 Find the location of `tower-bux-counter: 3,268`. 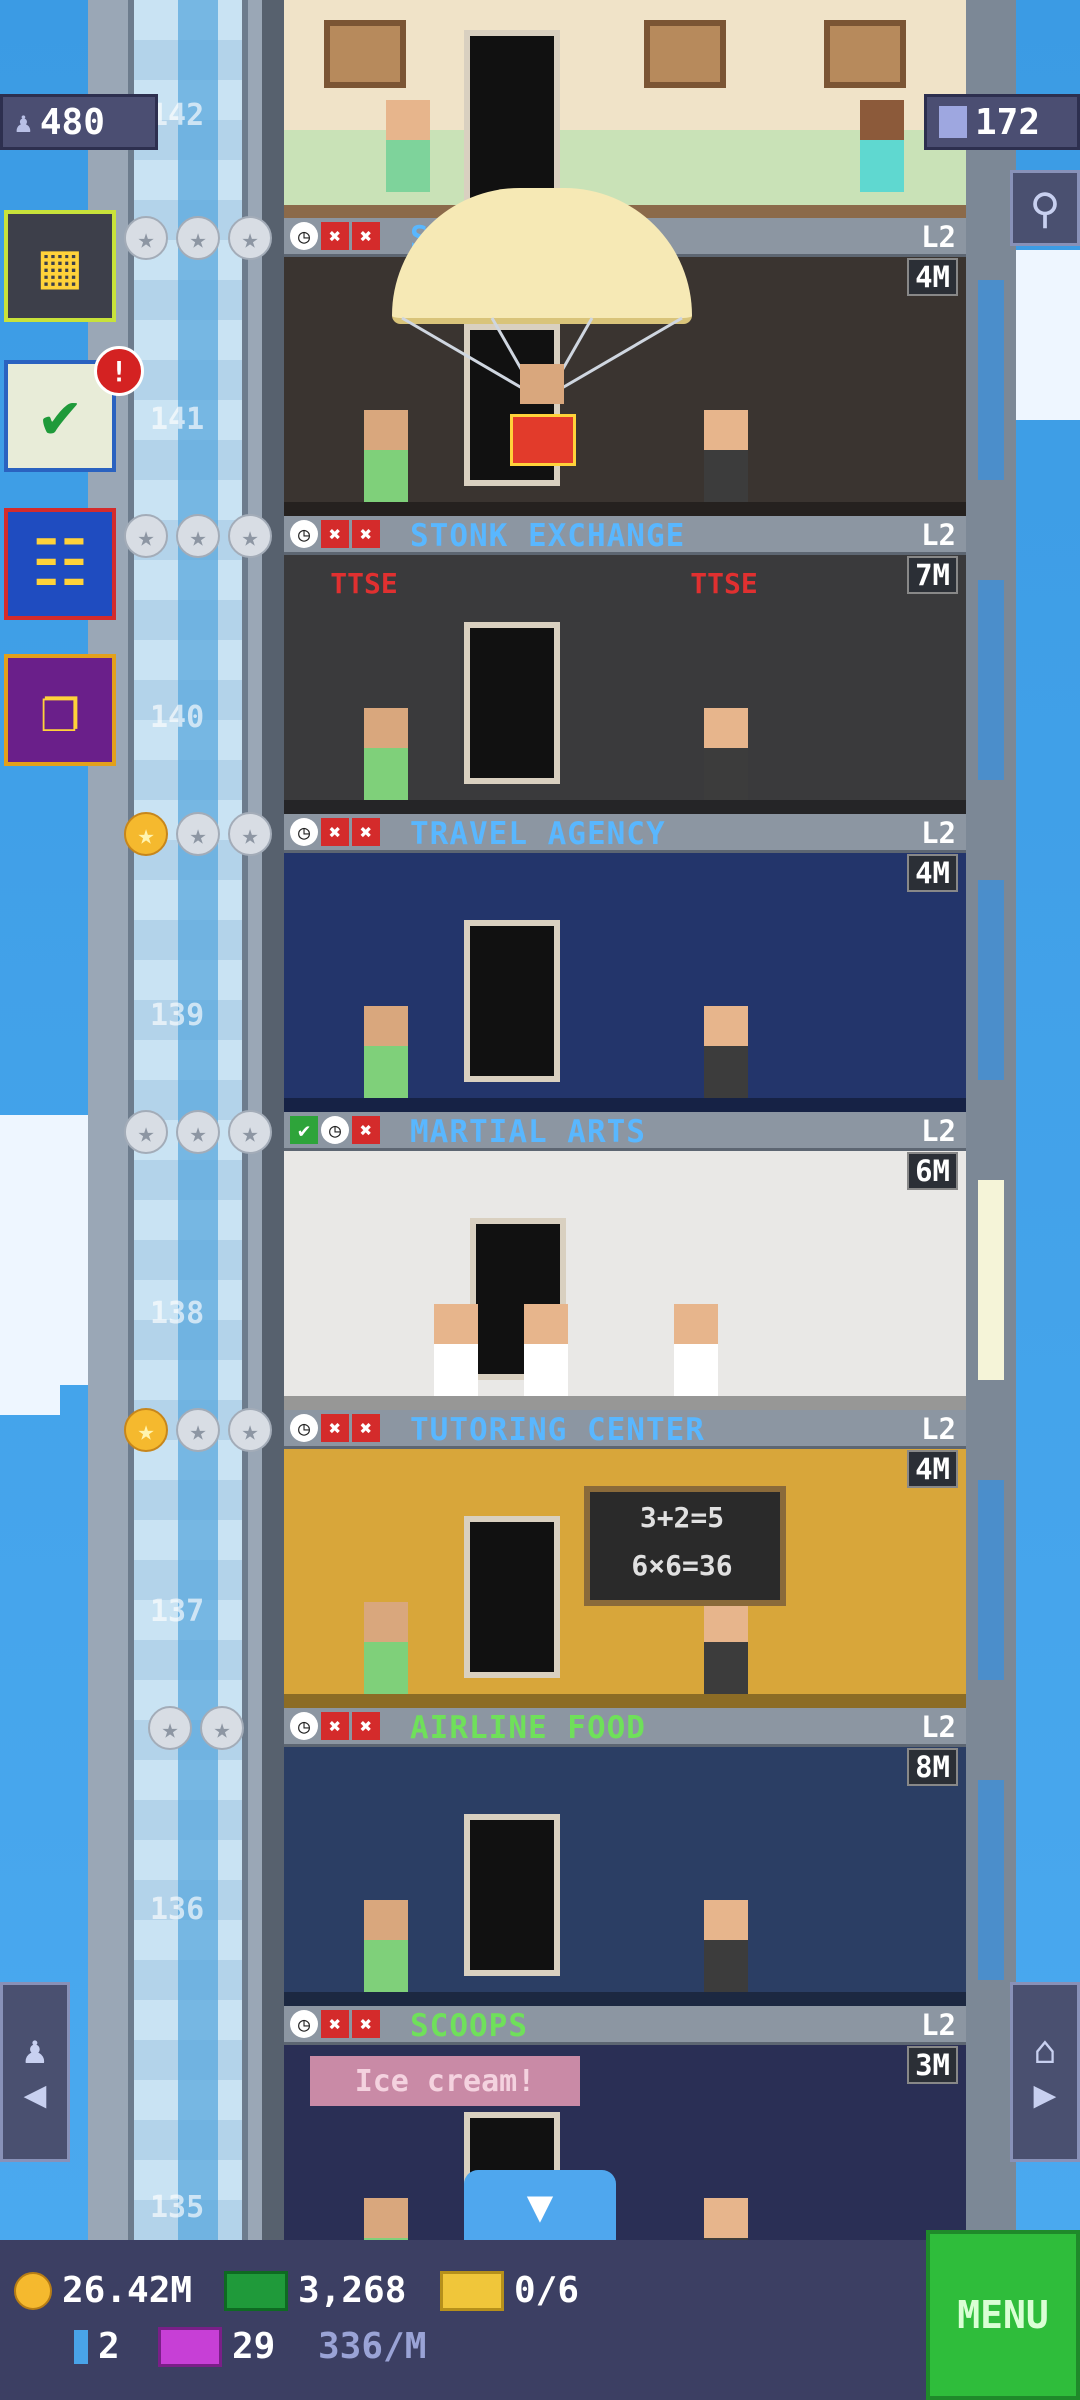

tower-bux-counter: 3,268 is located at coordinates (315, 2290).